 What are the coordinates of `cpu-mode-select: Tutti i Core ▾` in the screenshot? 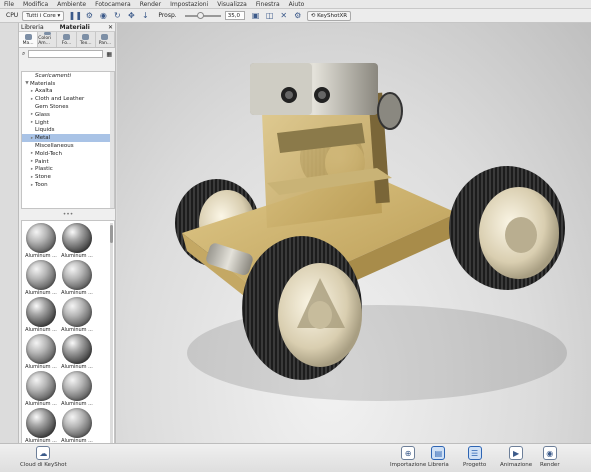 It's located at (43, 15).